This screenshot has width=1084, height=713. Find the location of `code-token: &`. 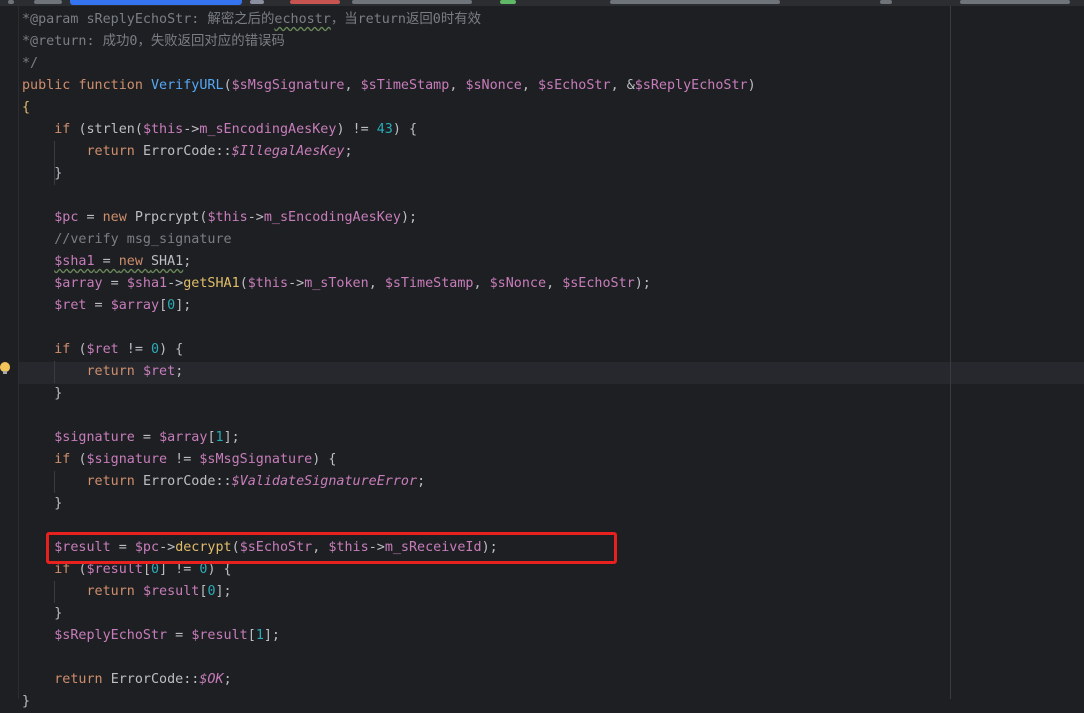

code-token: & is located at coordinates (630, 85).